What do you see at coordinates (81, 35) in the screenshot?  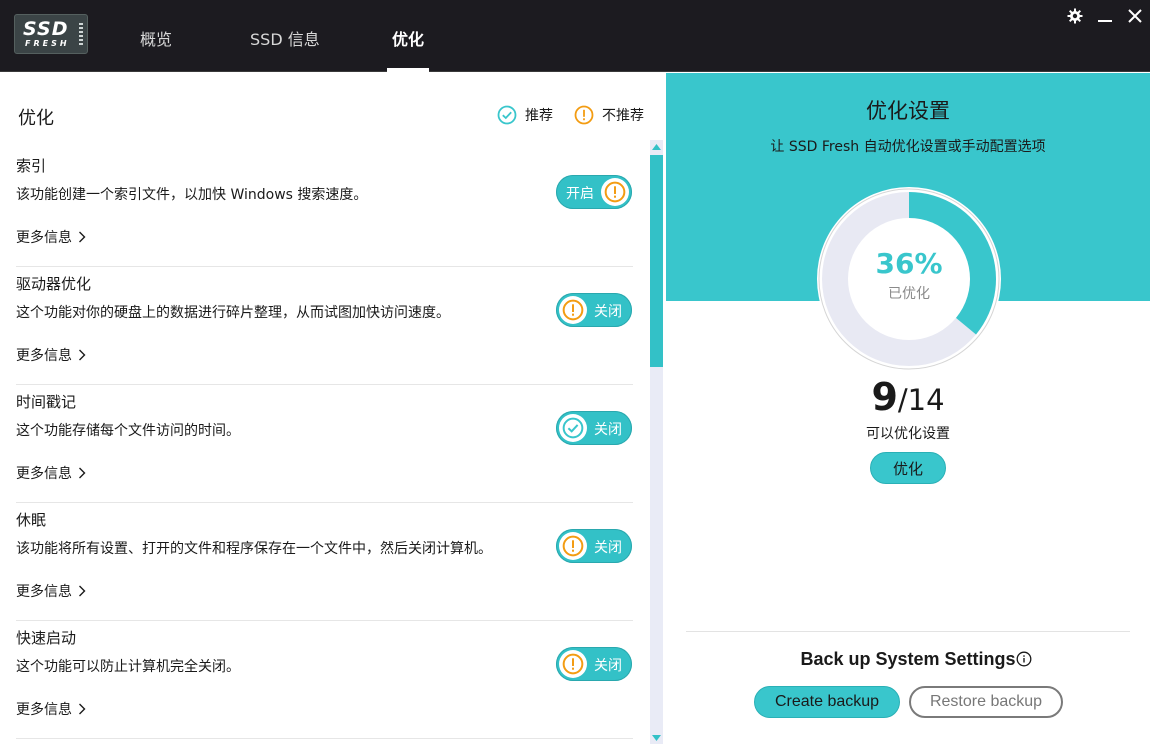 I see `logo-stripes` at bounding box center [81, 35].